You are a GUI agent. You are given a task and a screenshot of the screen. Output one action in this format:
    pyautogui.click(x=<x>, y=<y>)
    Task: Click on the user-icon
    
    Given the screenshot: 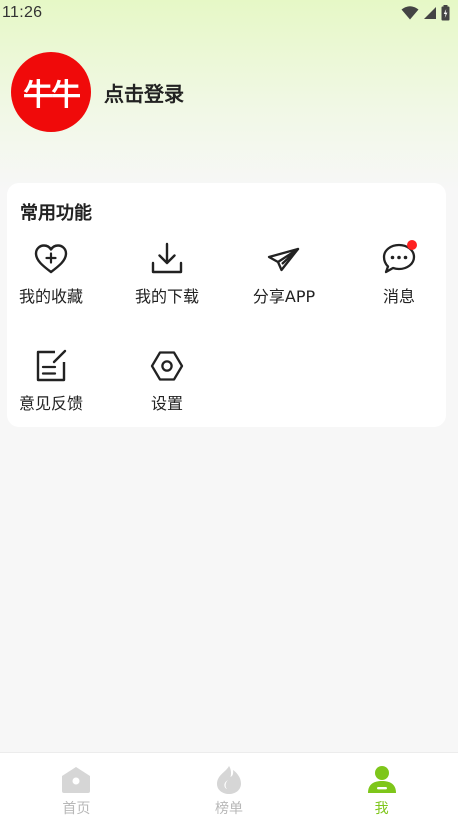 What is the action you would take?
    pyautogui.click(x=382, y=780)
    